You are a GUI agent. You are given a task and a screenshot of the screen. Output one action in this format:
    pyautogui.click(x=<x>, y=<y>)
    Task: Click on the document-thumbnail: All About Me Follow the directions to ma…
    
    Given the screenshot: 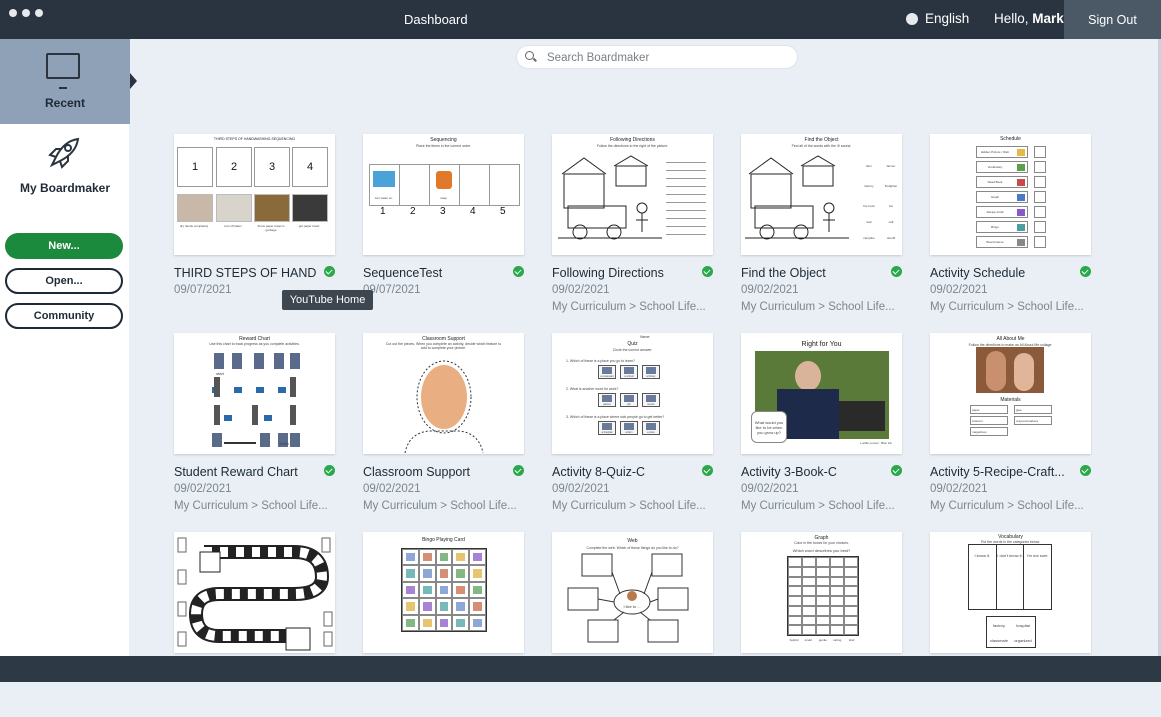 What is the action you would take?
    pyautogui.click(x=1010, y=393)
    